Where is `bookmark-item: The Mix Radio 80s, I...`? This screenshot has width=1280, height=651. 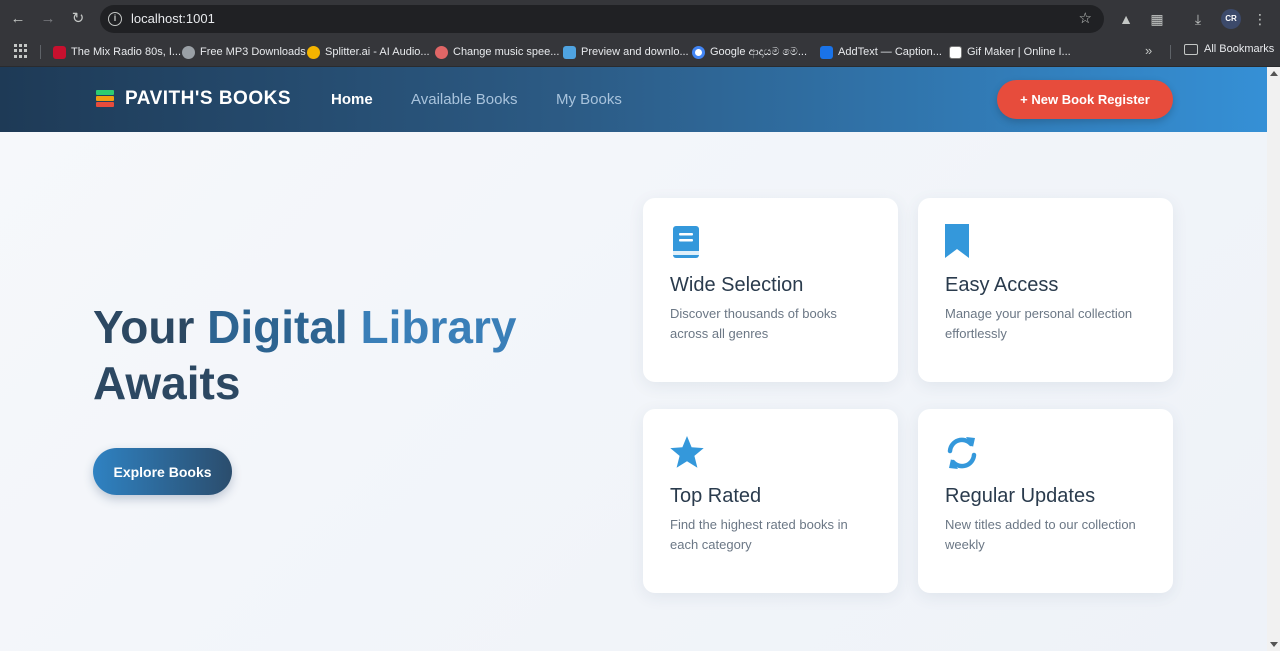
bookmark-item: The Mix Radio 80s, I... is located at coordinates (117, 52).